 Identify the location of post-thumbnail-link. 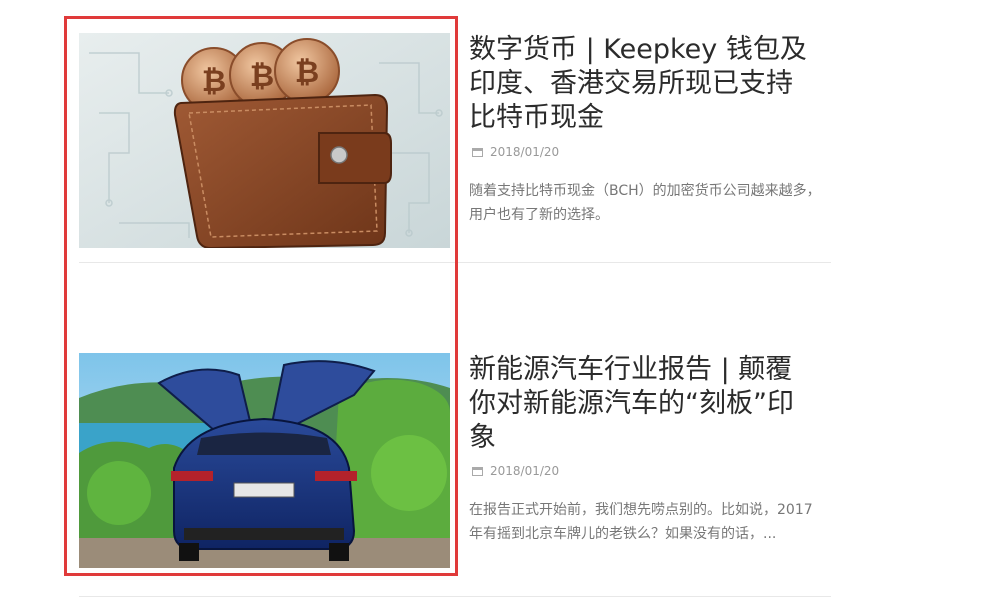
(264, 460).